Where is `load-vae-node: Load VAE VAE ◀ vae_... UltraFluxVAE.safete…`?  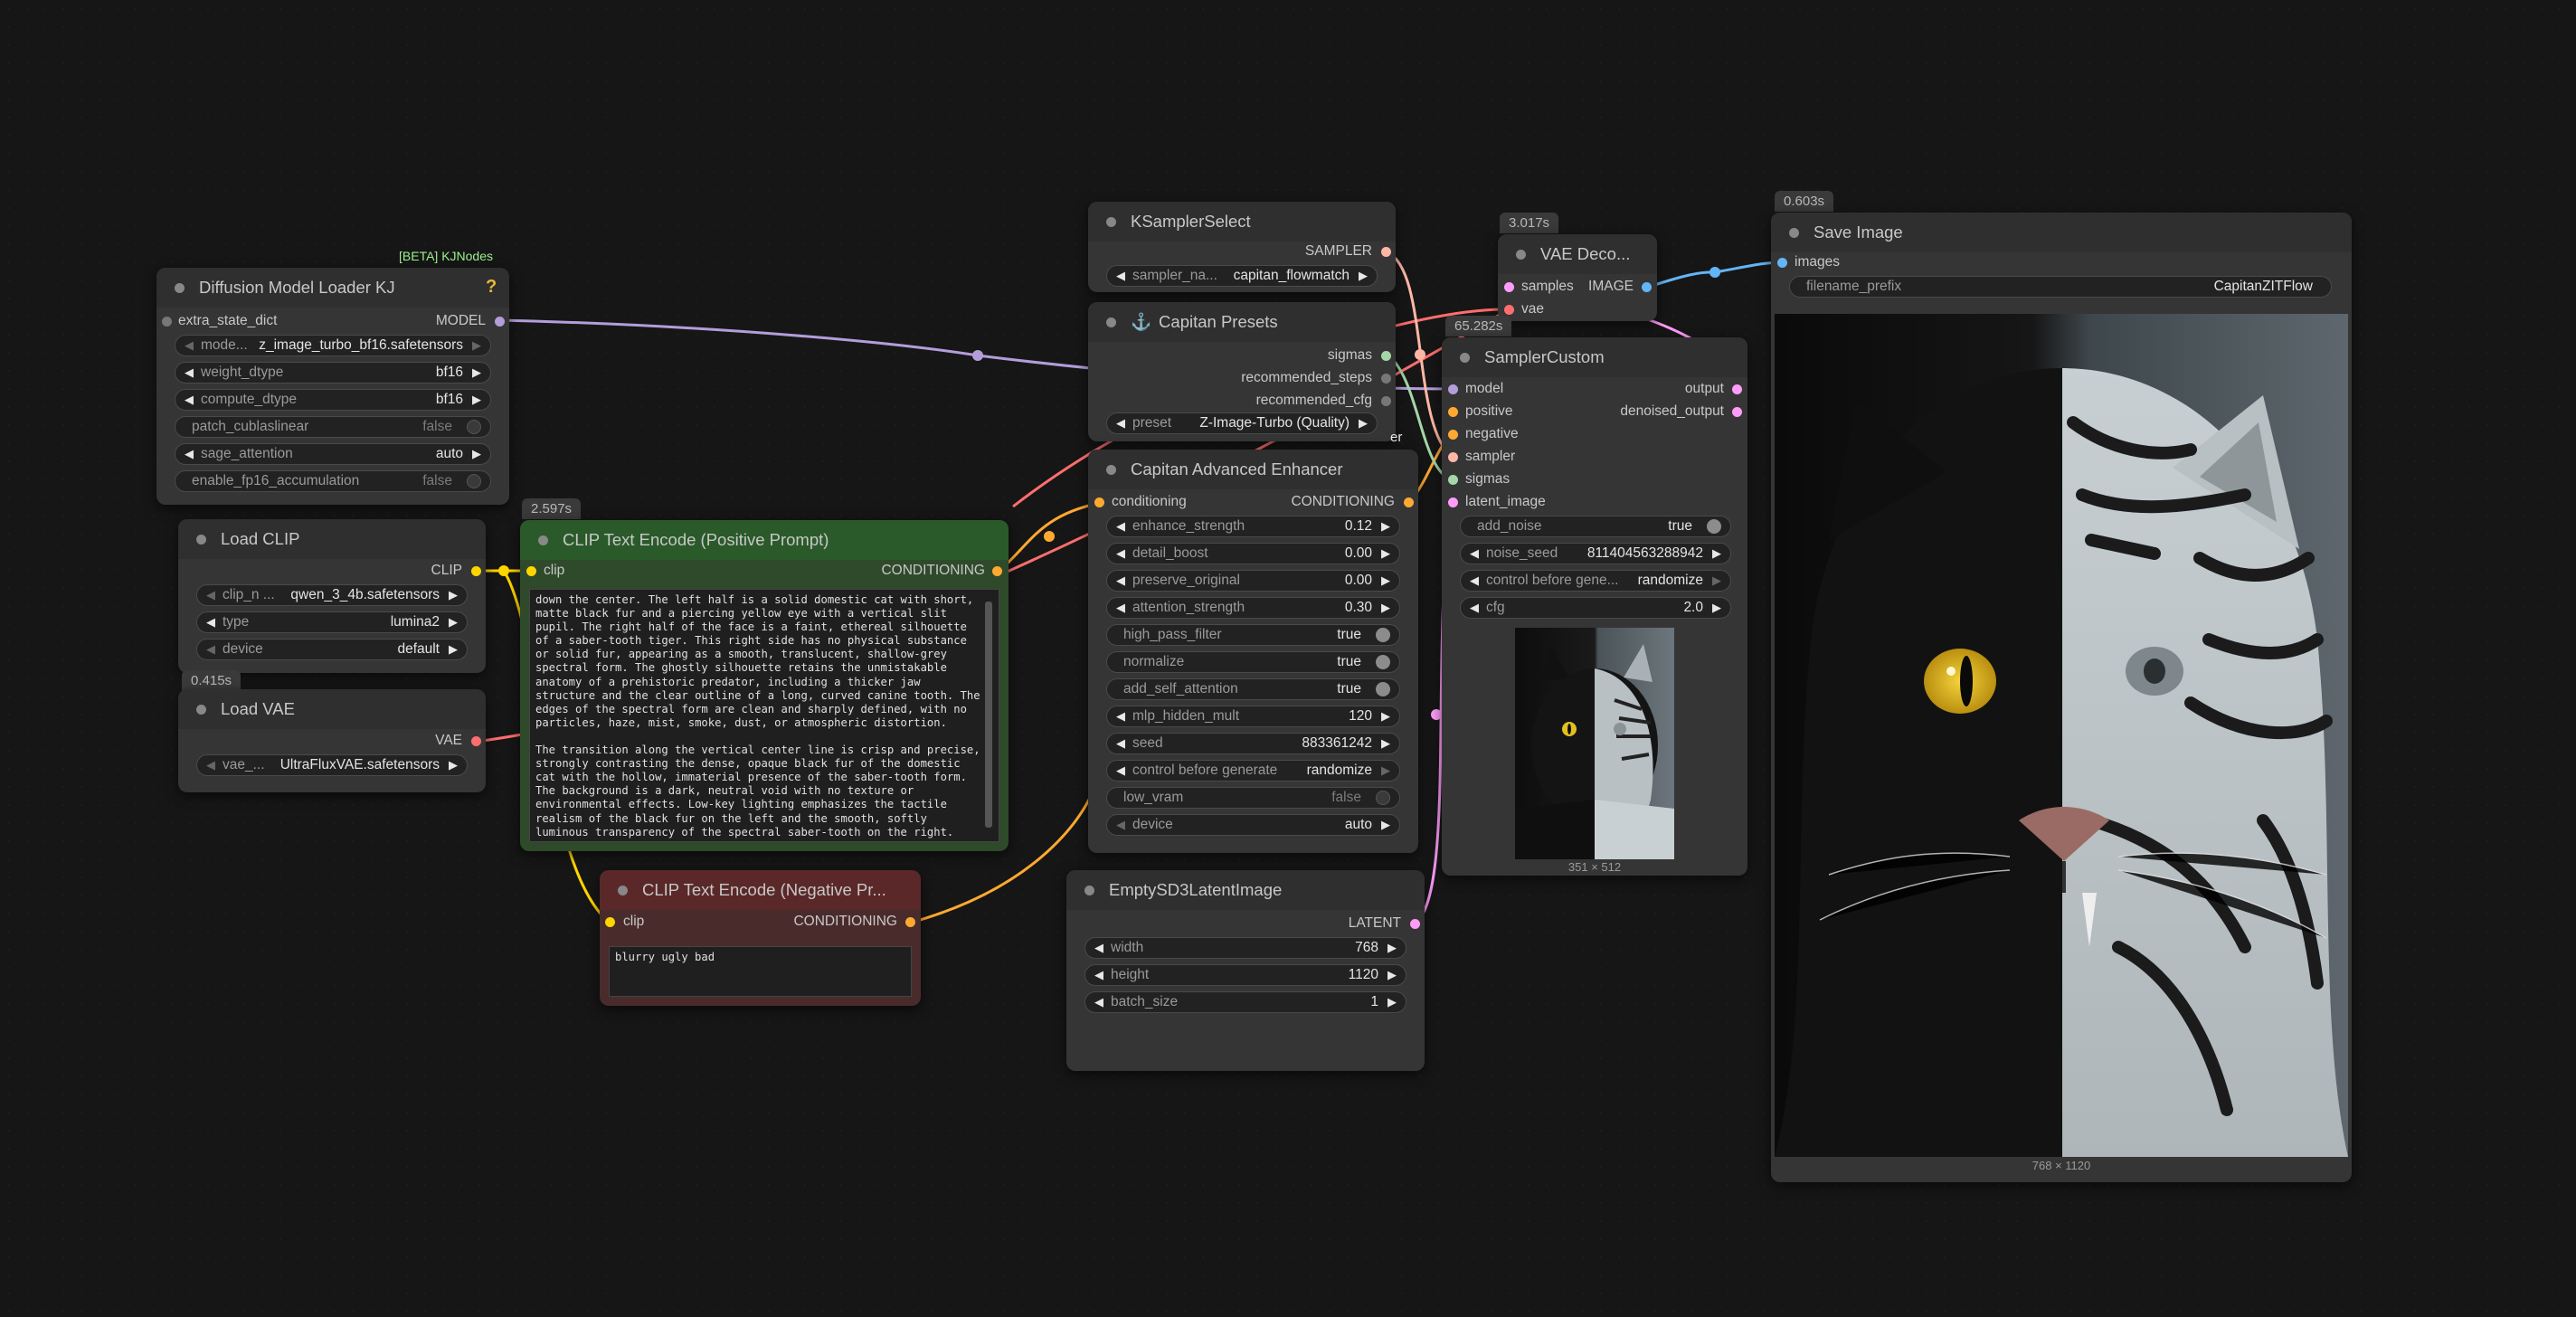
load-vae-node: Load VAE VAE ◀ vae_... UltraFluxVAE.safete… is located at coordinates (332, 740).